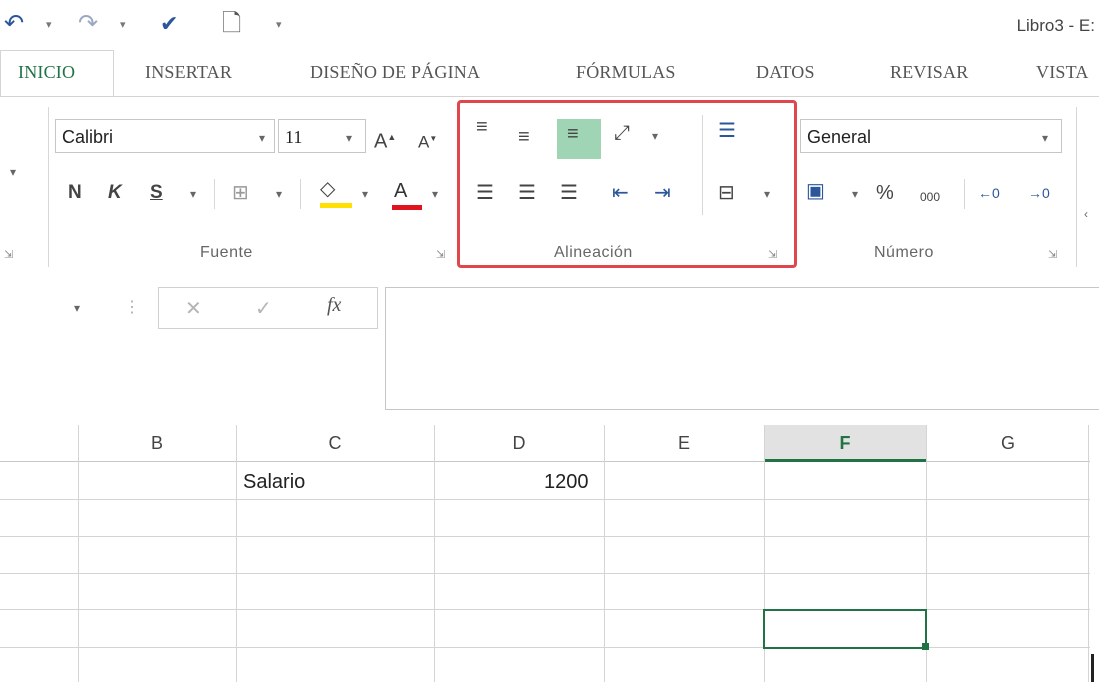  Describe the element at coordinates (1055, 25) in the screenshot. I see `window-title: Libro3 - E:` at that location.